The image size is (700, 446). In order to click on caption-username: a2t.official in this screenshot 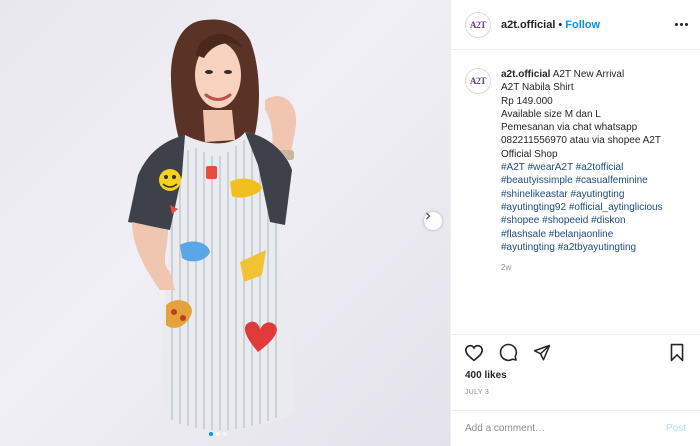, I will do `click(525, 74)`.